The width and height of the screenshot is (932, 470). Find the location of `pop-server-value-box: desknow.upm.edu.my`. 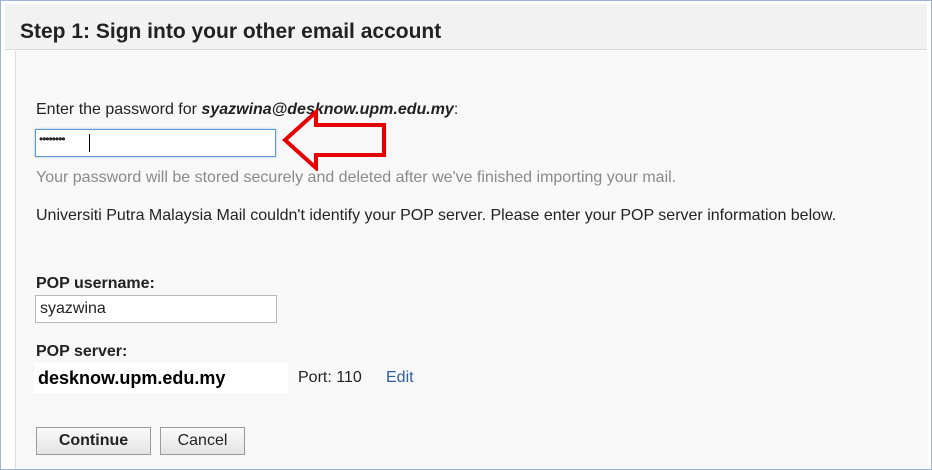

pop-server-value-box: desknow.upm.edu.my is located at coordinates (161, 378).